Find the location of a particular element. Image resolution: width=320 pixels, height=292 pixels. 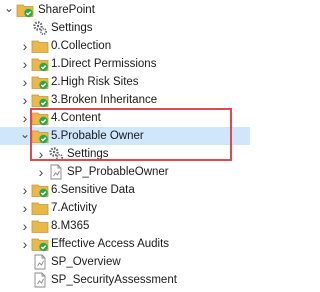

tree-item: › 6.Sensitive Data is located at coordinates (125, 190).